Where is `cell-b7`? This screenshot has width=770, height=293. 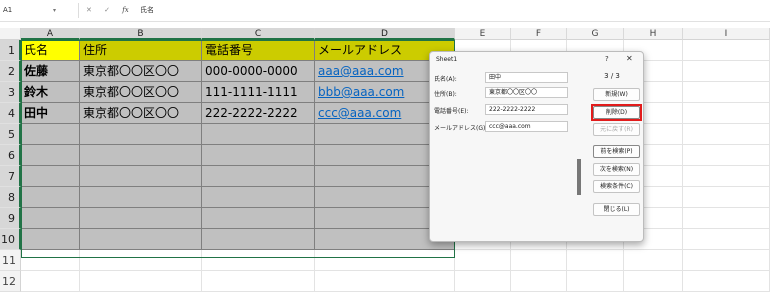
cell-b7 is located at coordinates (141, 176).